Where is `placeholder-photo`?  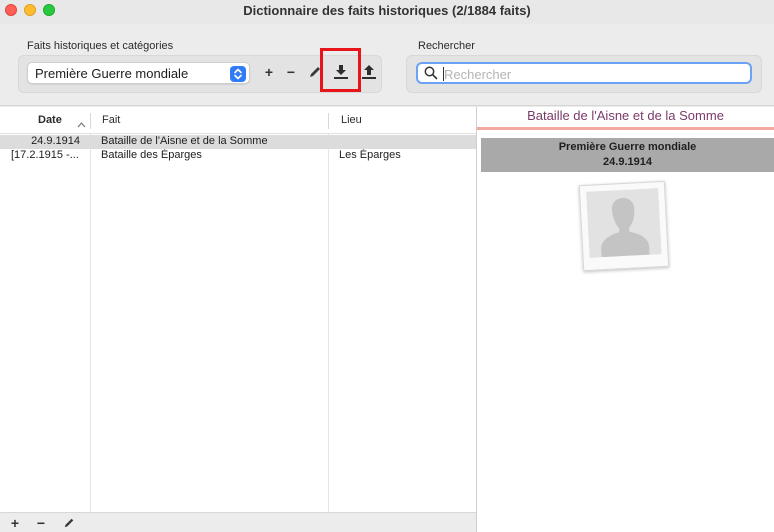
placeholder-photo is located at coordinates (624, 226).